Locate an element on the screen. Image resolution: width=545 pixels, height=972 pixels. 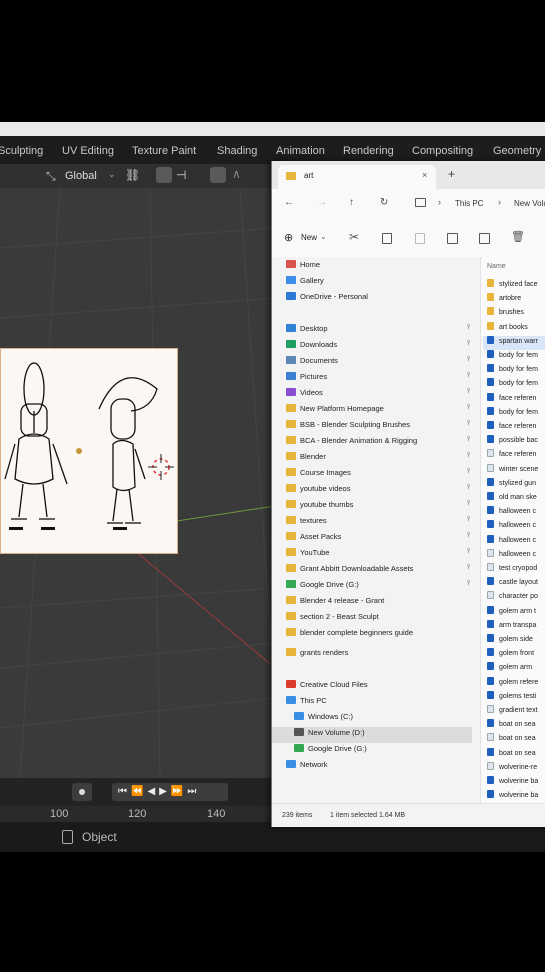
back-arrow-icon: ← is located at coordinates (289, 202).